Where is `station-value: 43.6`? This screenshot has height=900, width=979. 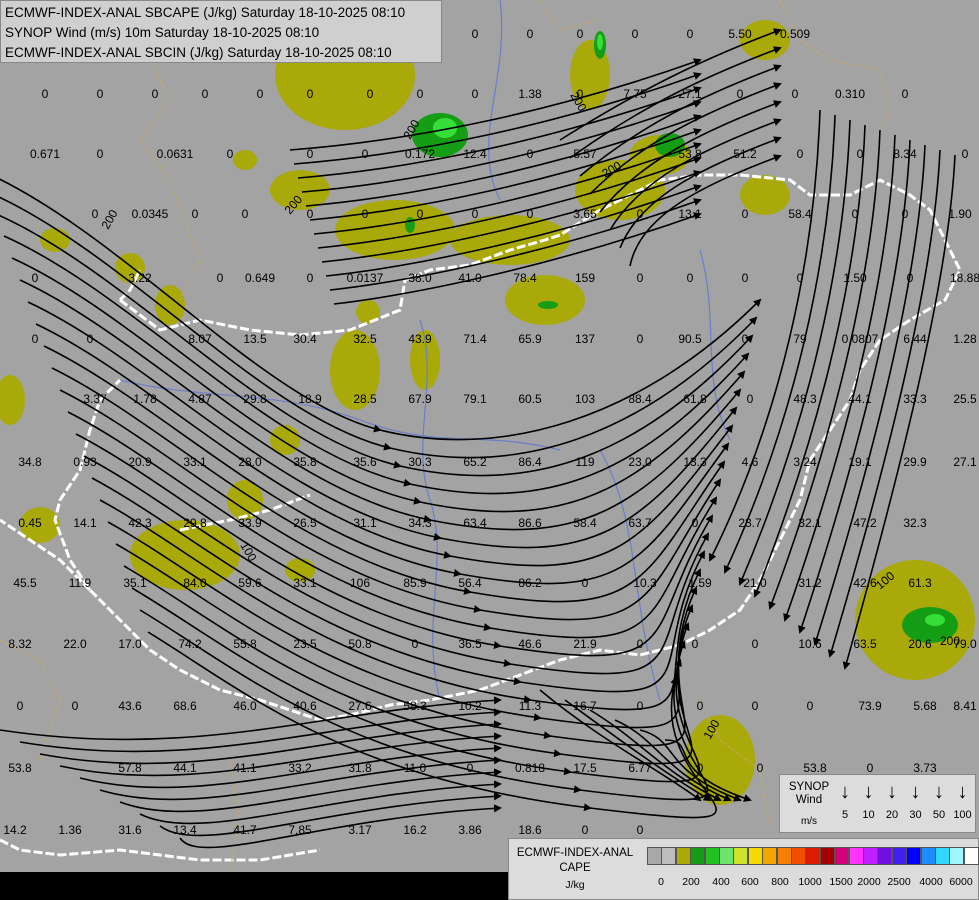 station-value: 43.6 is located at coordinates (130, 706).